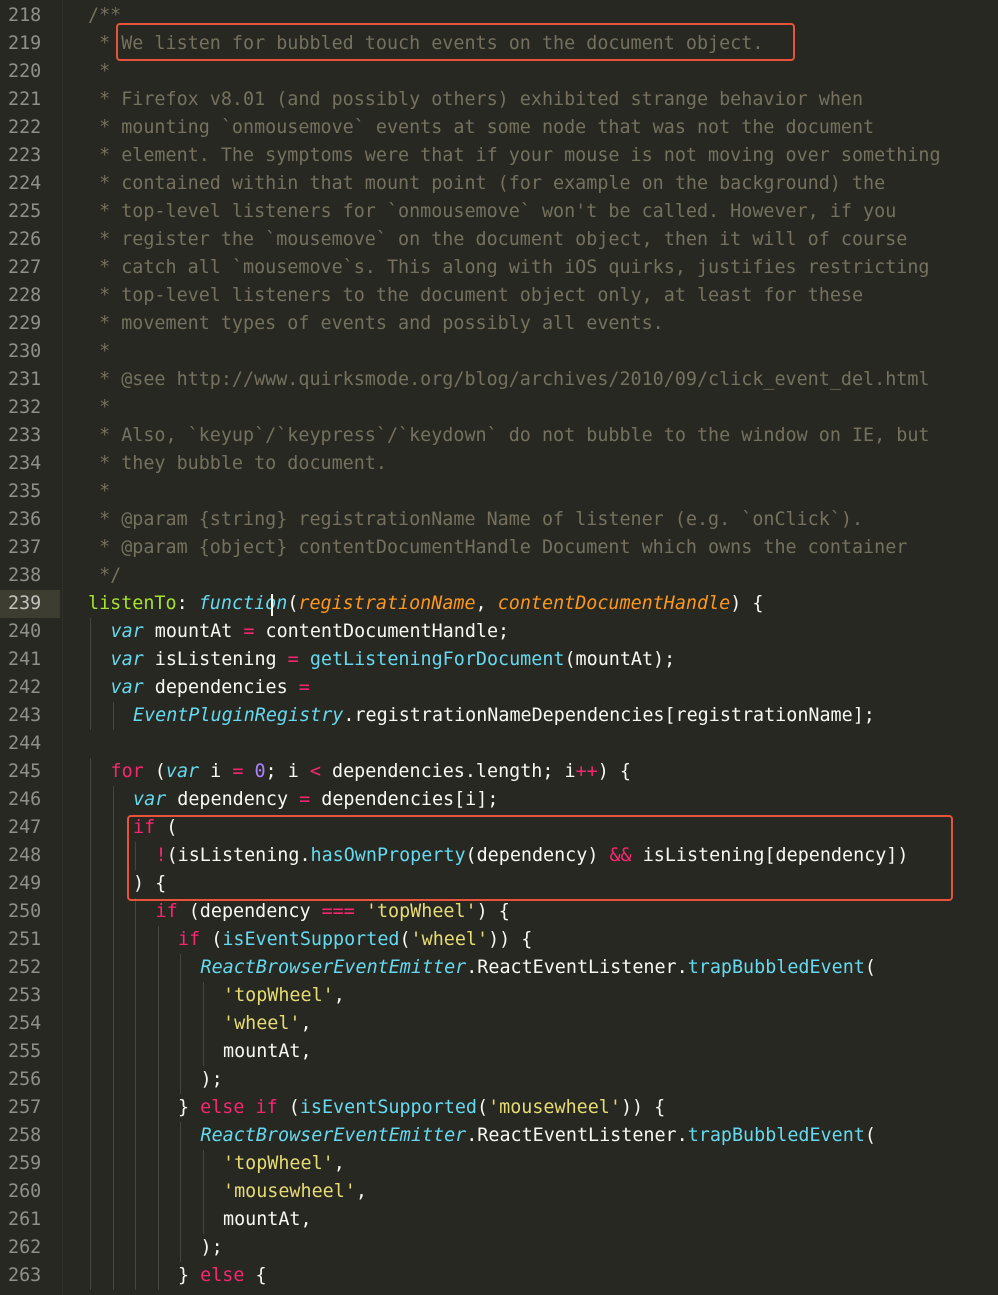 The height and width of the screenshot is (1295, 998). What do you see at coordinates (499, 16) in the screenshot?
I see `code-line: 218 /**` at bounding box center [499, 16].